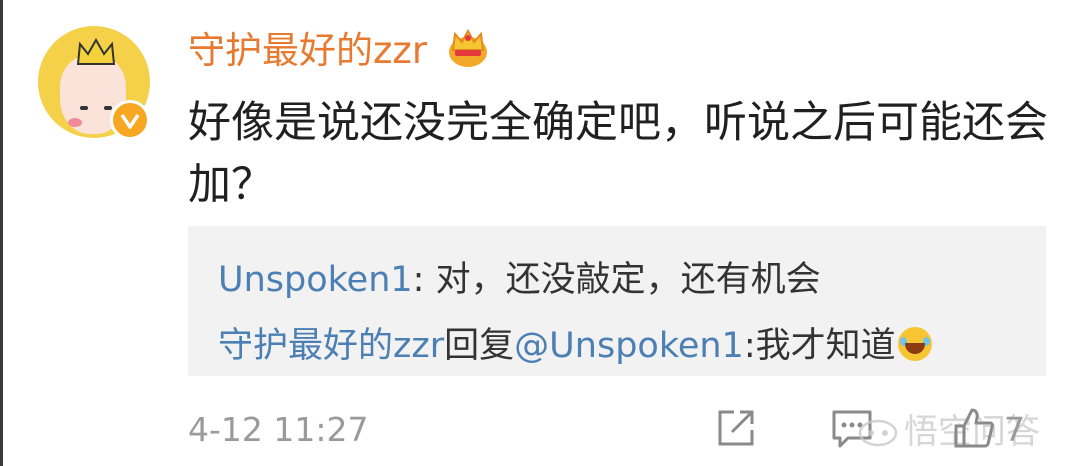  What do you see at coordinates (468, 47) in the screenshot?
I see `crown-vip-icon` at bounding box center [468, 47].